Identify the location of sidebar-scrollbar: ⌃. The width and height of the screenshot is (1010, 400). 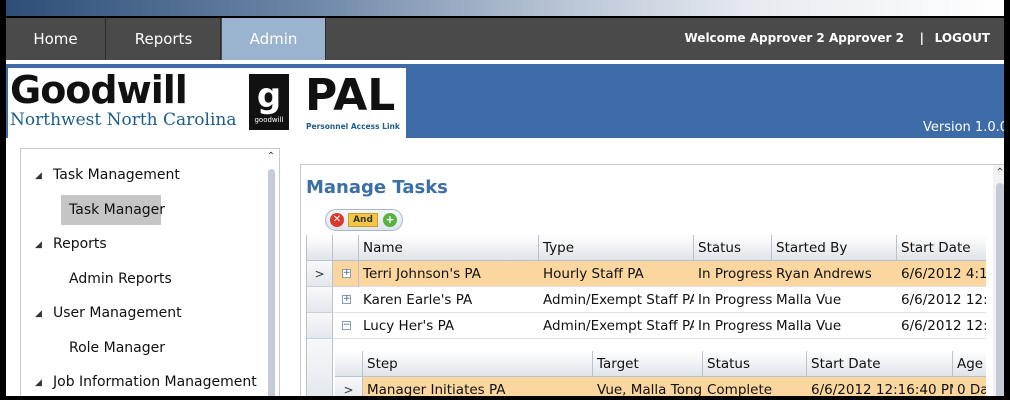
(271, 273).